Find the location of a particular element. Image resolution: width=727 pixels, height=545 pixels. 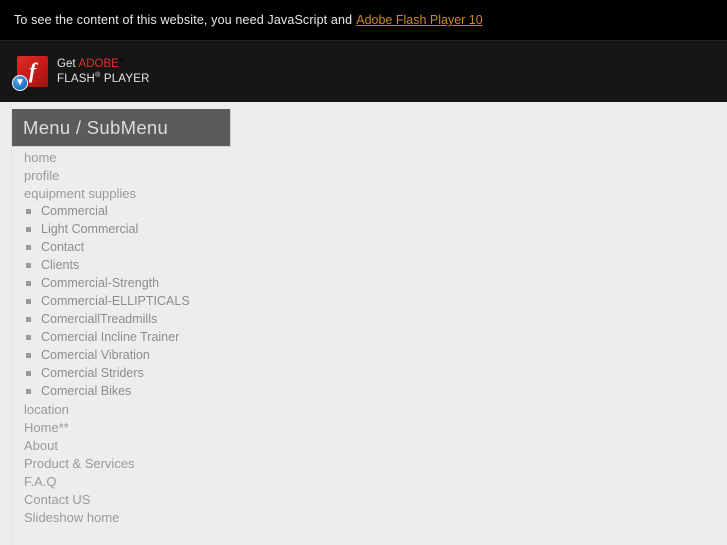

menu-item-comercial-incline-trainer: Comercial Incline Trainer is located at coordinates (363, 337).